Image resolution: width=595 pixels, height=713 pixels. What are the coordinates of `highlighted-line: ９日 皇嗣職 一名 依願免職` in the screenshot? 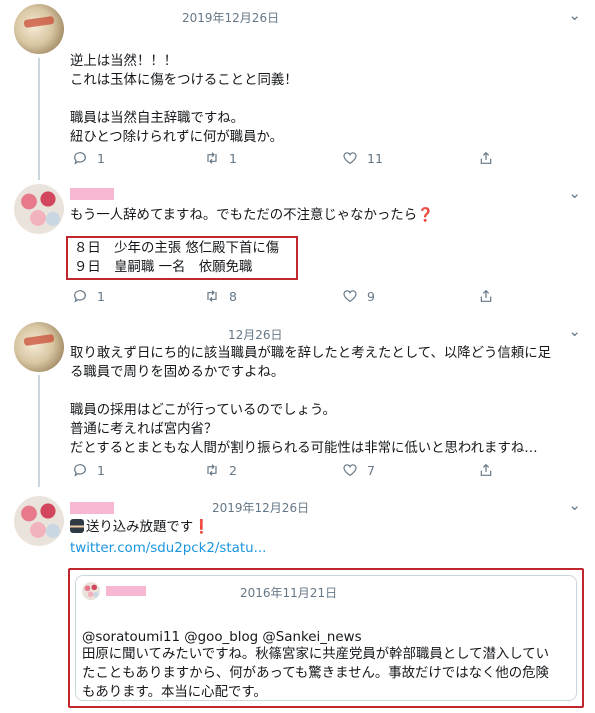 It's located at (163, 267).